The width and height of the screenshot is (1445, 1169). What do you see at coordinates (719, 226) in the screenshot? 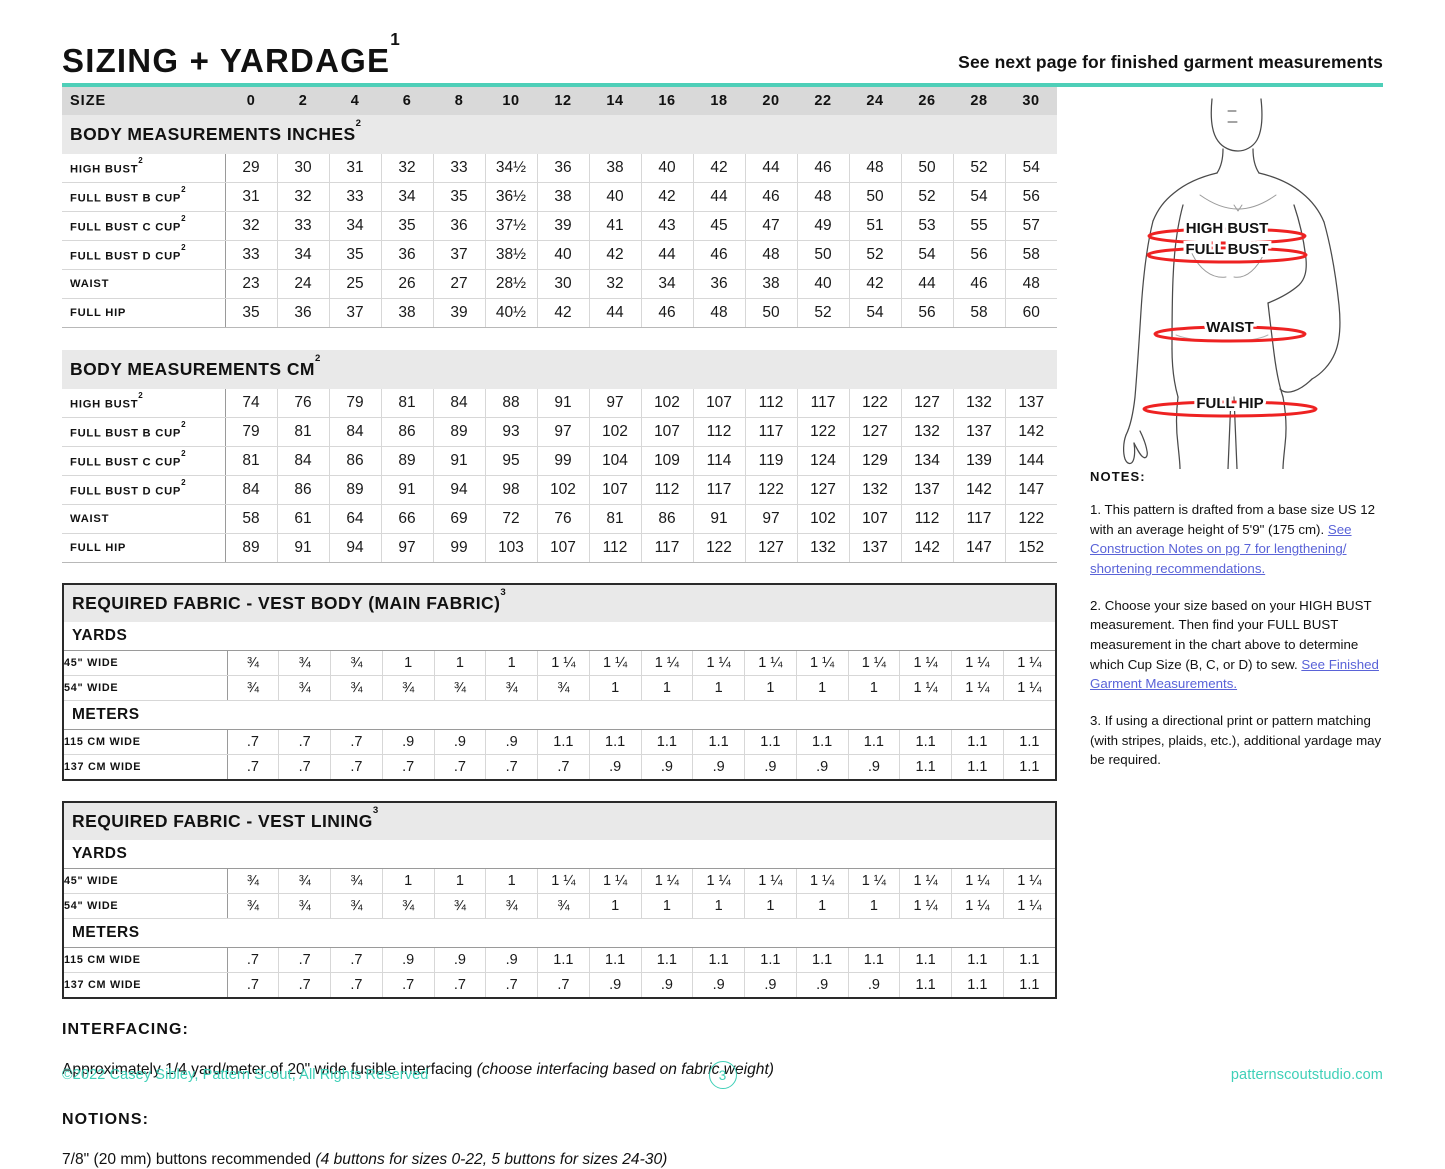
I see `row-value: 45` at bounding box center [719, 226].